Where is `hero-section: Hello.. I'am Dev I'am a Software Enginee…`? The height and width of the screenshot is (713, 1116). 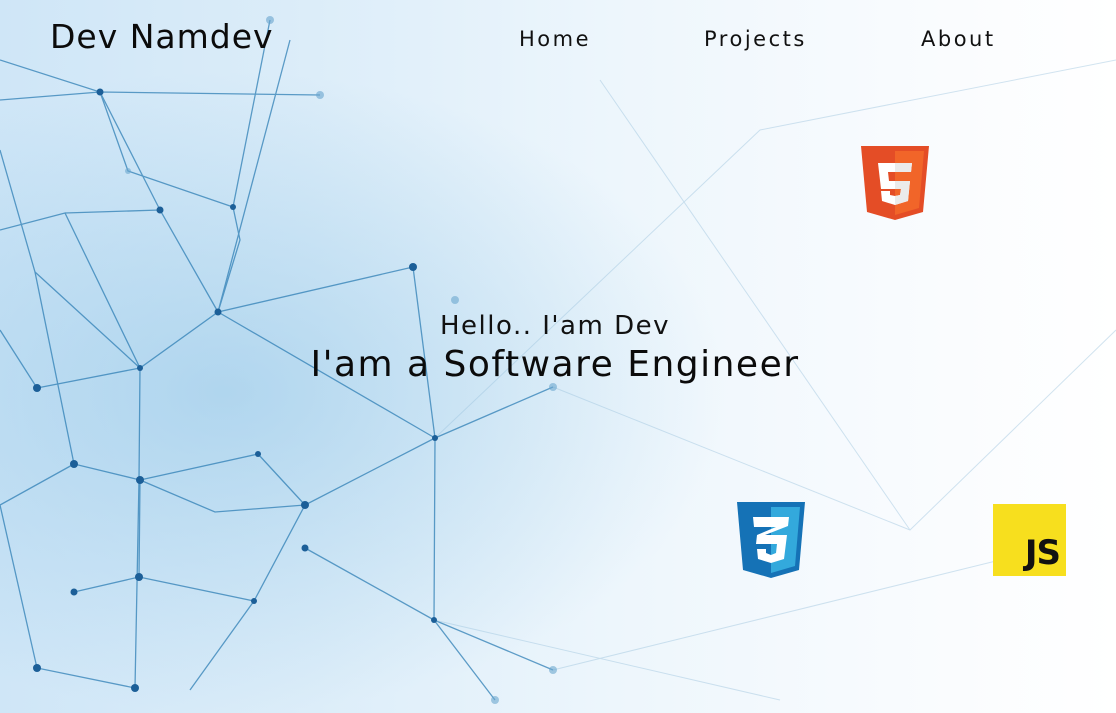 hero-section: Hello.. I'am Dev I'am a Software Enginee… is located at coordinates (555, 347).